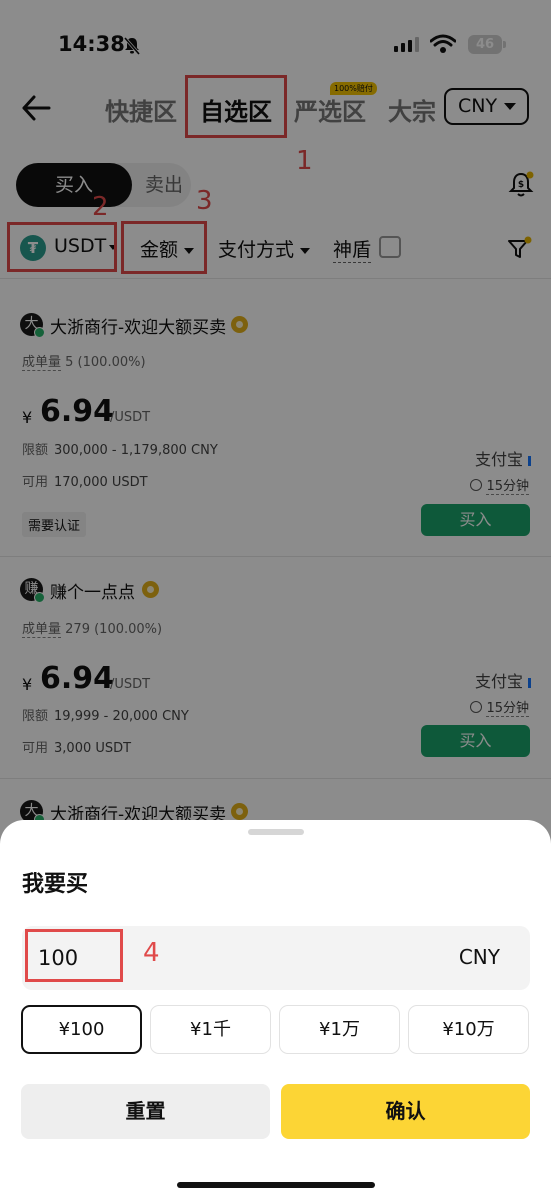  I want to click on sheet-title: 我要买, so click(55, 884).